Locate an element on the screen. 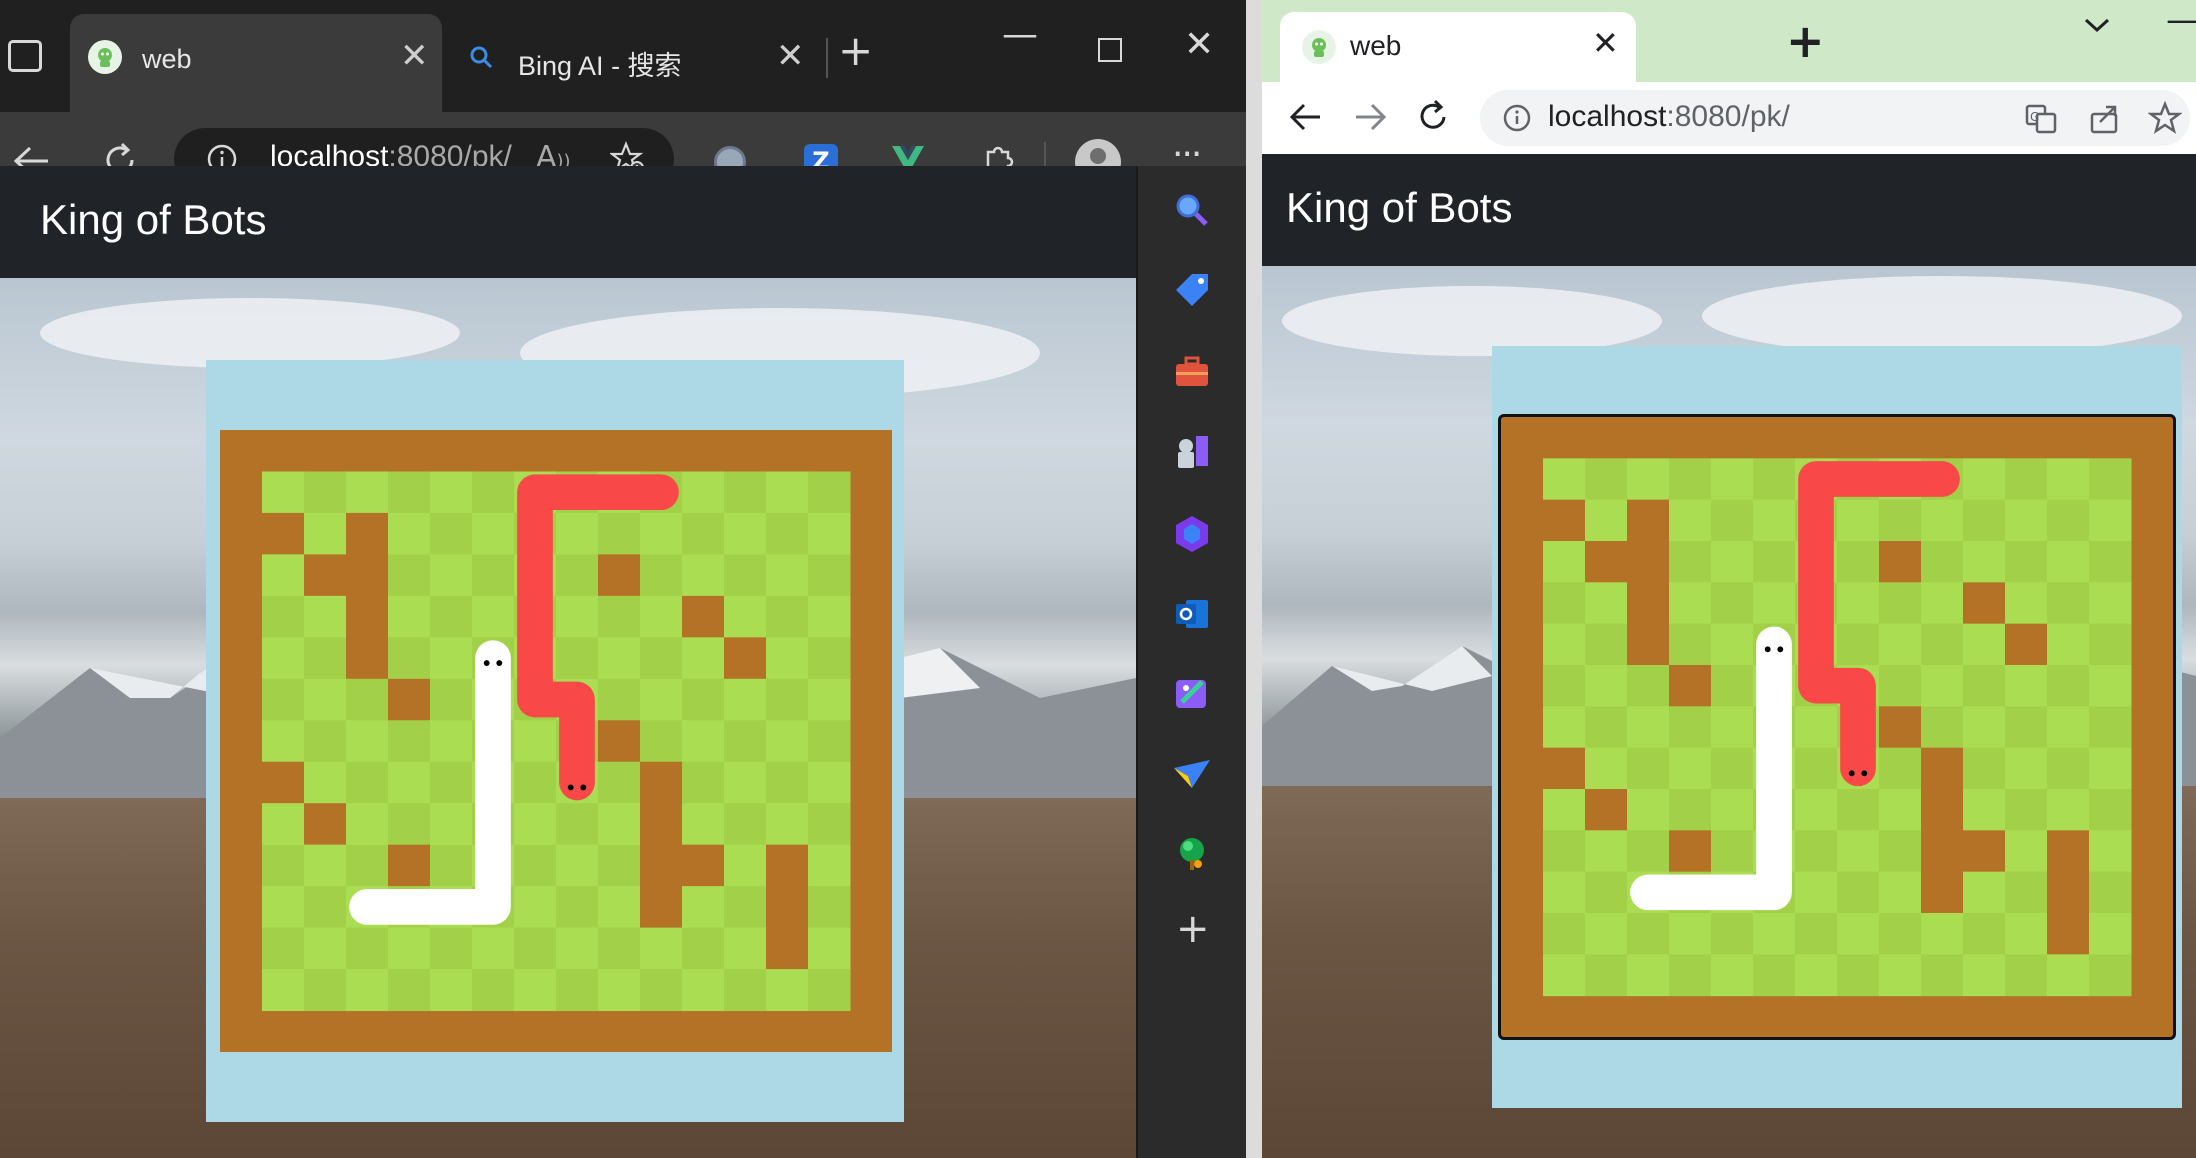 The height and width of the screenshot is (1158, 2196). url-text: localhost:8080/pk/ is located at coordinates (1669, 117).